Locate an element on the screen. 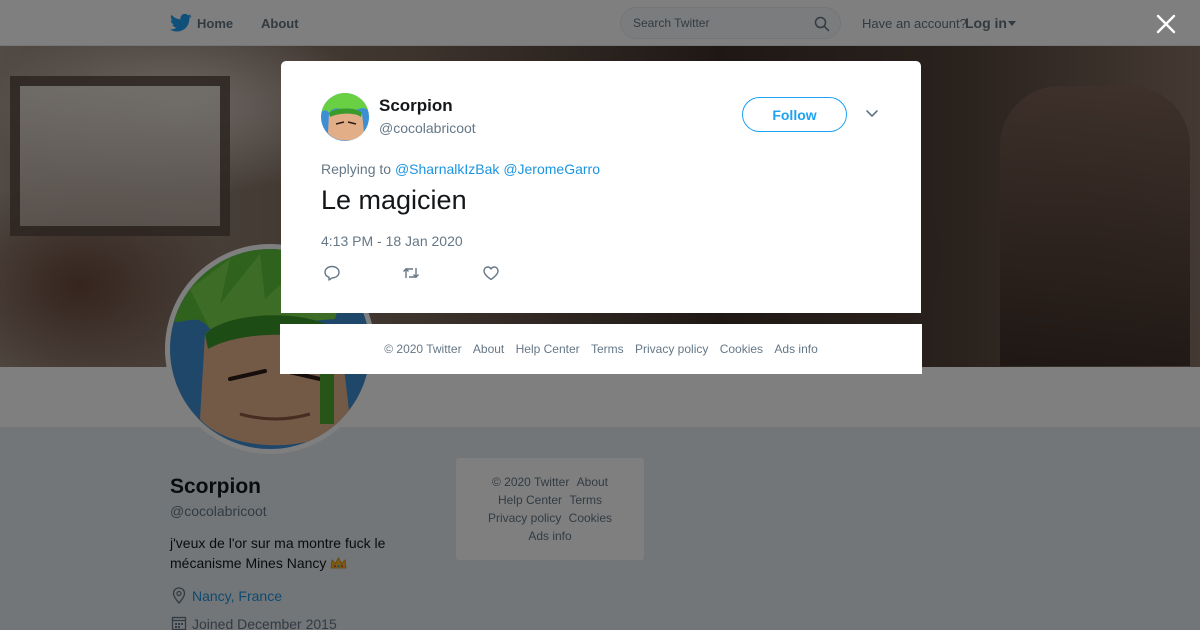 The width and height of the screenshot is (1200, 630). reply-icon is located at coordinates (332, 273).